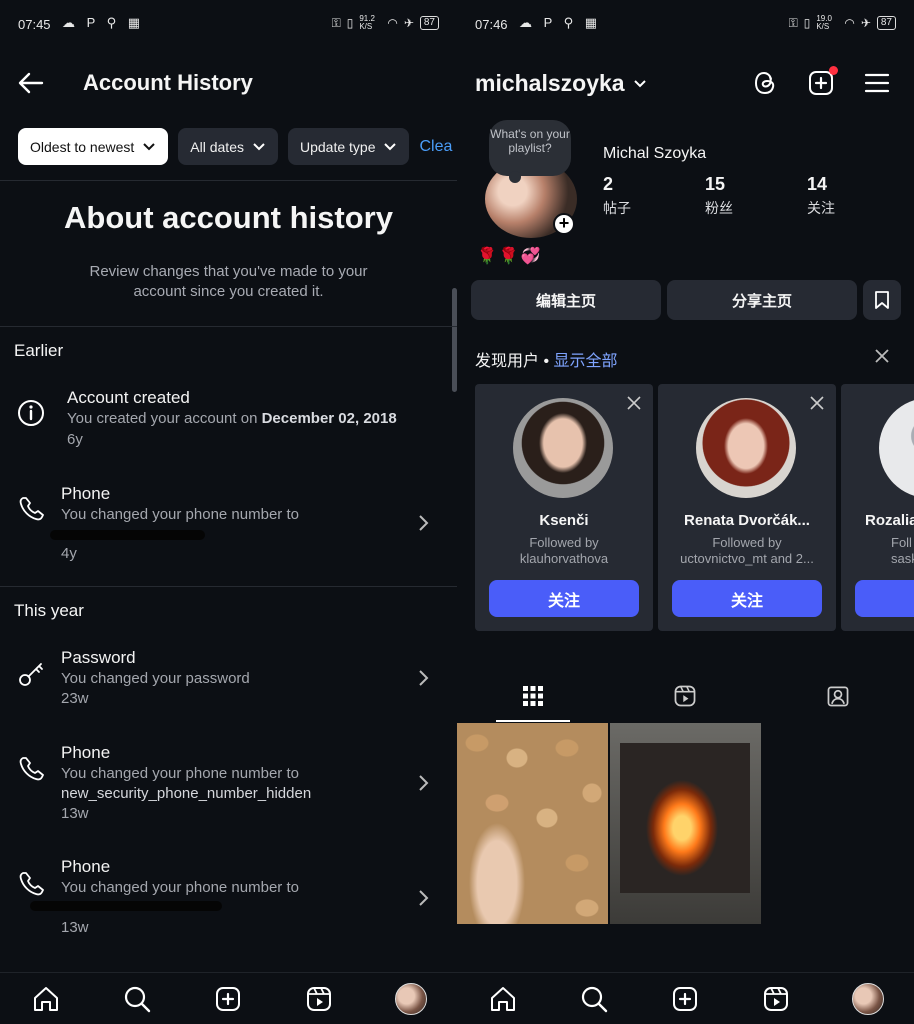 The image size is (914, 1024). I want to click on bookmark-icon, so click(882, 300).